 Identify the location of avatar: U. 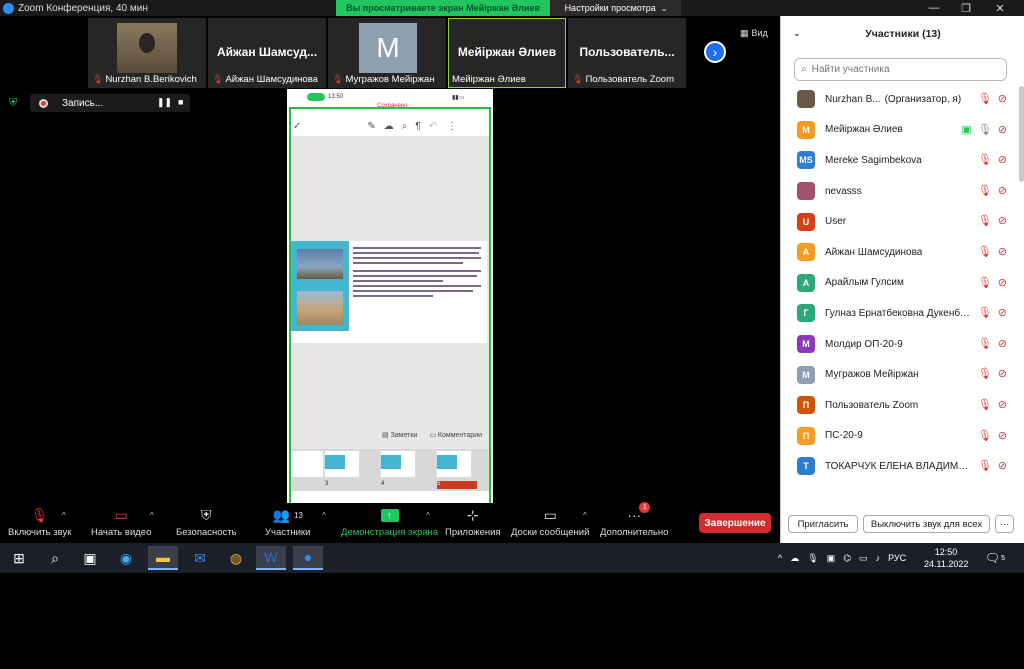
(806, 221).